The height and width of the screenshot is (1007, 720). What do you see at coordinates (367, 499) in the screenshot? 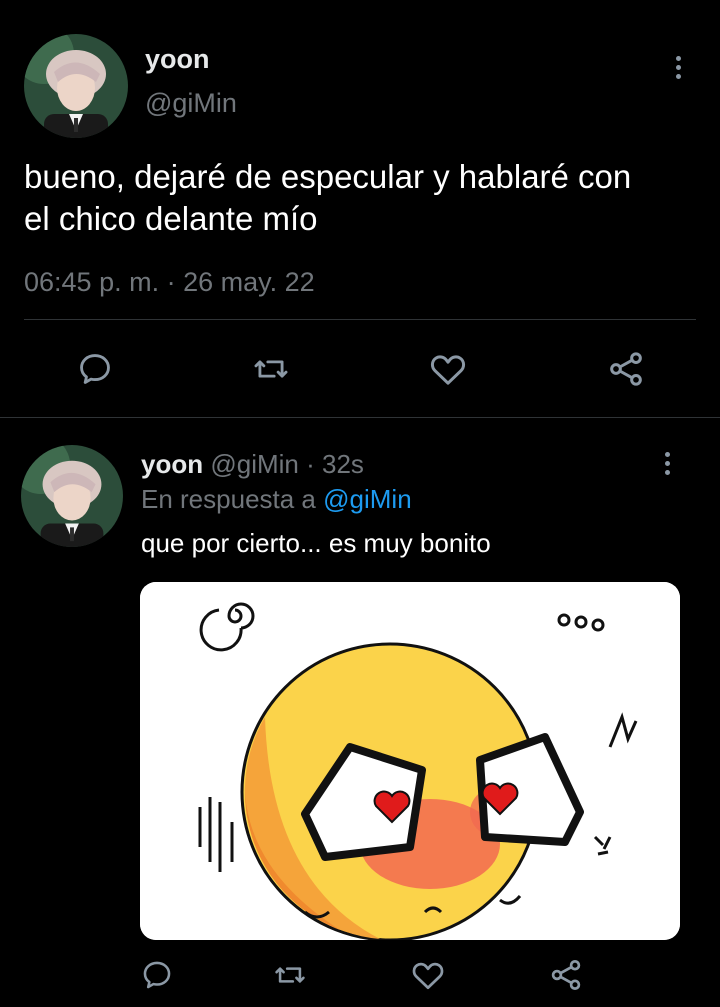
I see `reply-to-link: @giMin` at bounding box center [367, 499].